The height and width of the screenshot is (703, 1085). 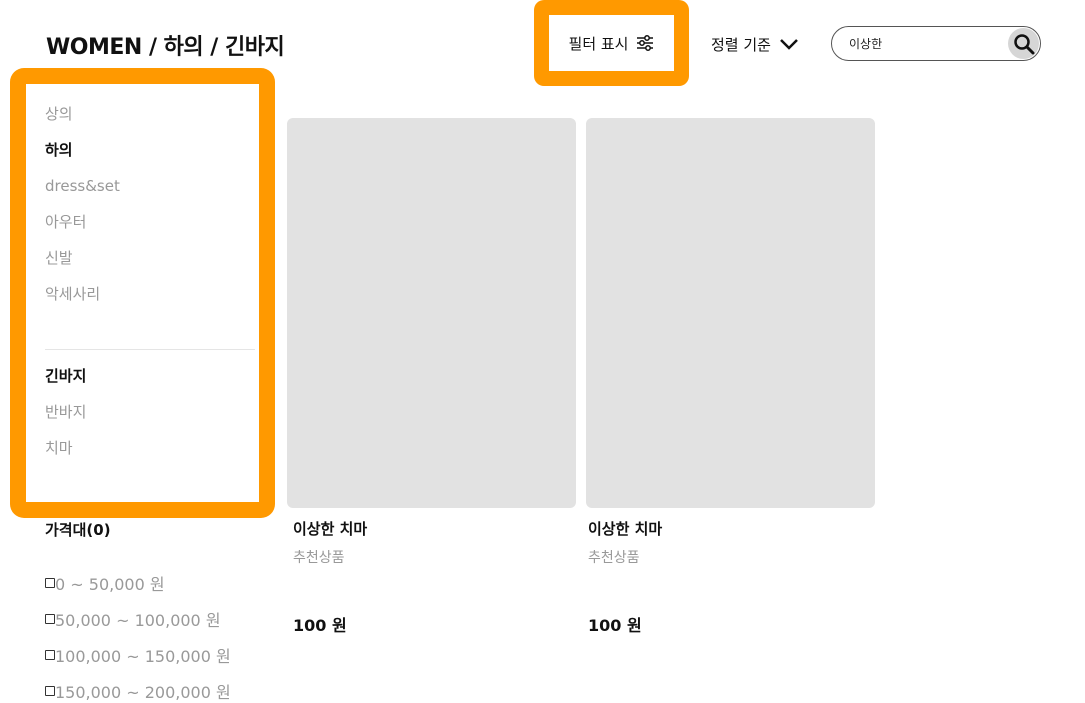 I want to click on category-item: dress&set, so click(x=82, y=194).